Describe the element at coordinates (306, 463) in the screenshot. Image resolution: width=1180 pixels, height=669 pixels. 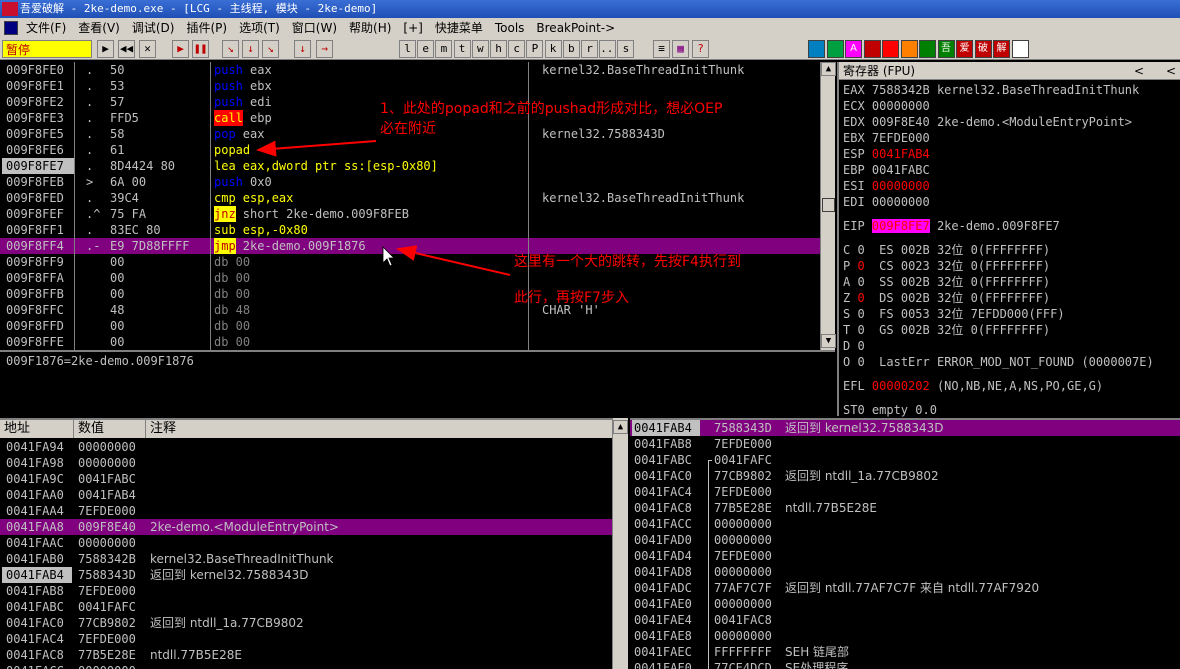
I see `dump-row: 0041FA98 00000000` at that location.